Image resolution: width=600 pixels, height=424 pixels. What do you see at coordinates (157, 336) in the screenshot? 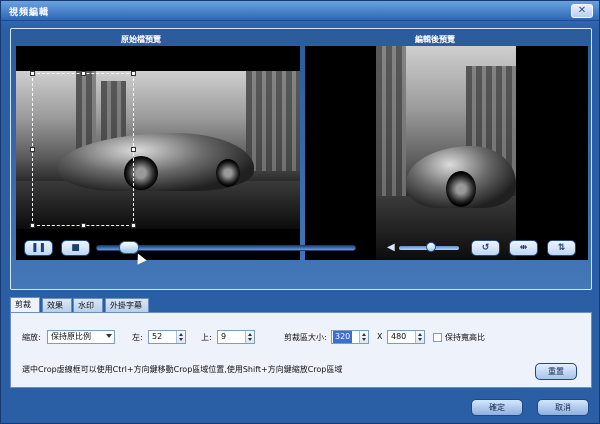
I see `left-offset-value: 52` at bounding box center [157, 336].